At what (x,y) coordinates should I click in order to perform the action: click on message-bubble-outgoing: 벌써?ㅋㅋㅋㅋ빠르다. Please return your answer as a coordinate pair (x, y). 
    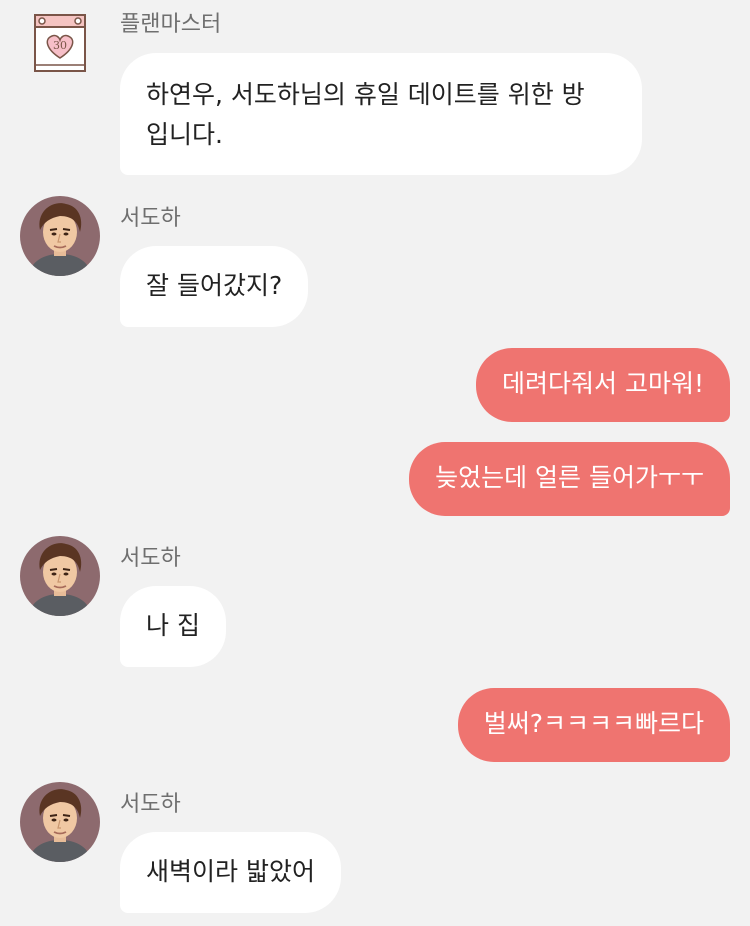
    Looking at the image, I should click on (593, 725).